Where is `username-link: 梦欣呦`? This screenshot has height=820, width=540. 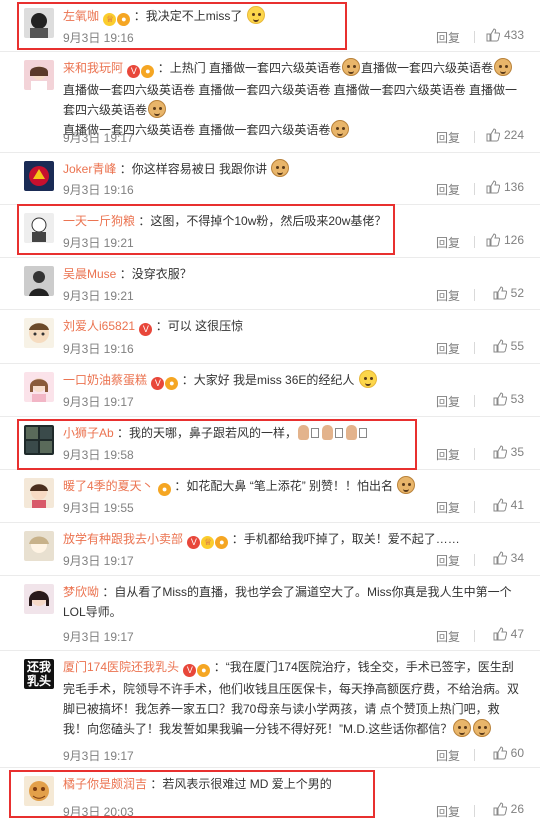 username-link: 梦欣呦 is located at coordinates (81, 592).